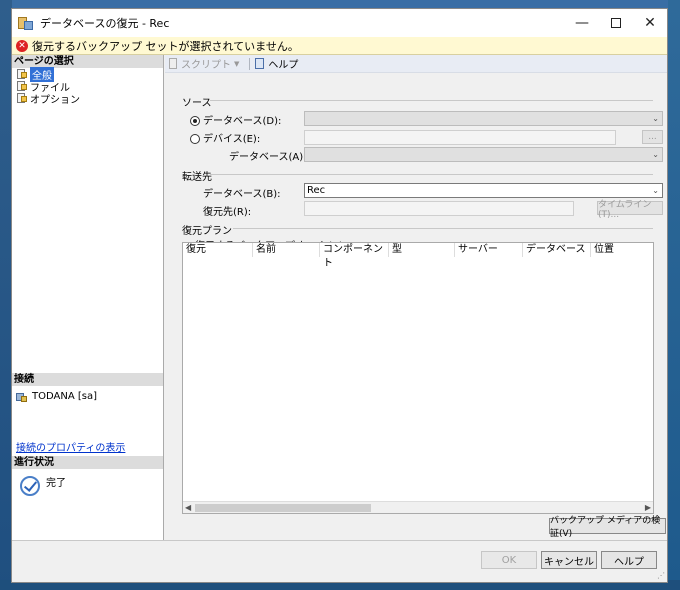 This screenshot has width=680, height=590. What do you see at coordinates (650, 23) in the screenshot?
I see `close-button: ✕` at bounding box center [650, 23].